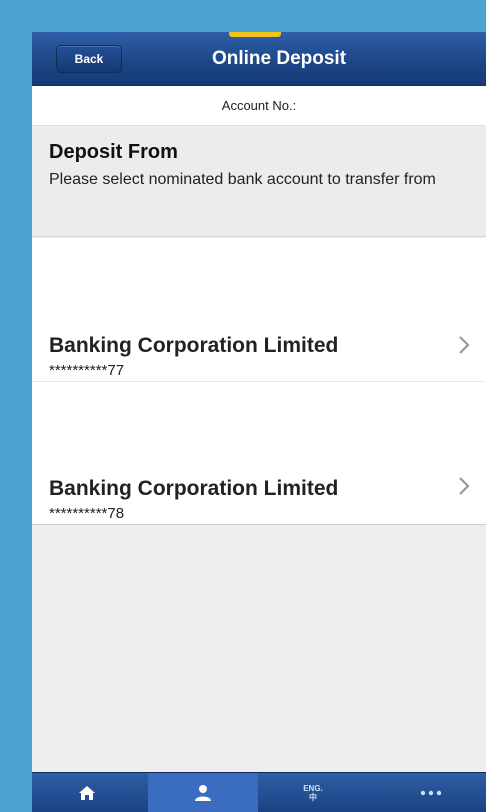 This screenshot has height=812, width=486. I want to click on tab-bar: ENG. 中, so click(259, 792).